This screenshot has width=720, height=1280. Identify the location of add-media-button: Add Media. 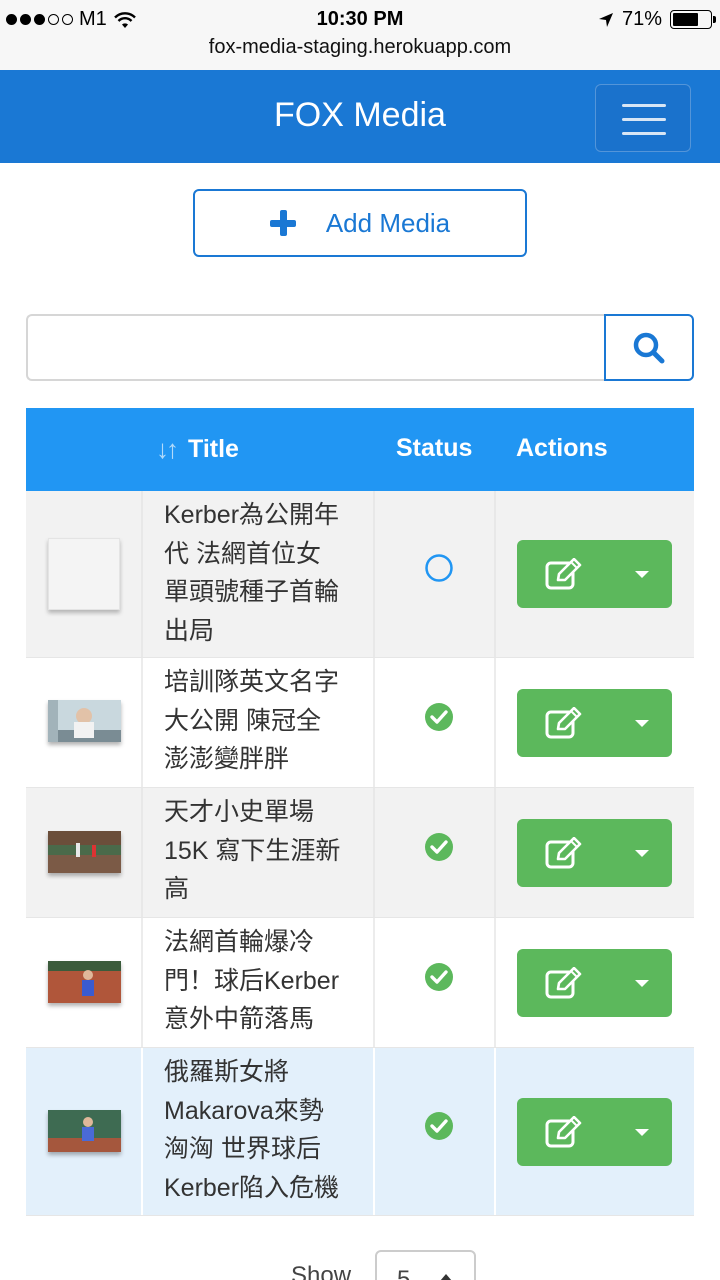
(360, 223).